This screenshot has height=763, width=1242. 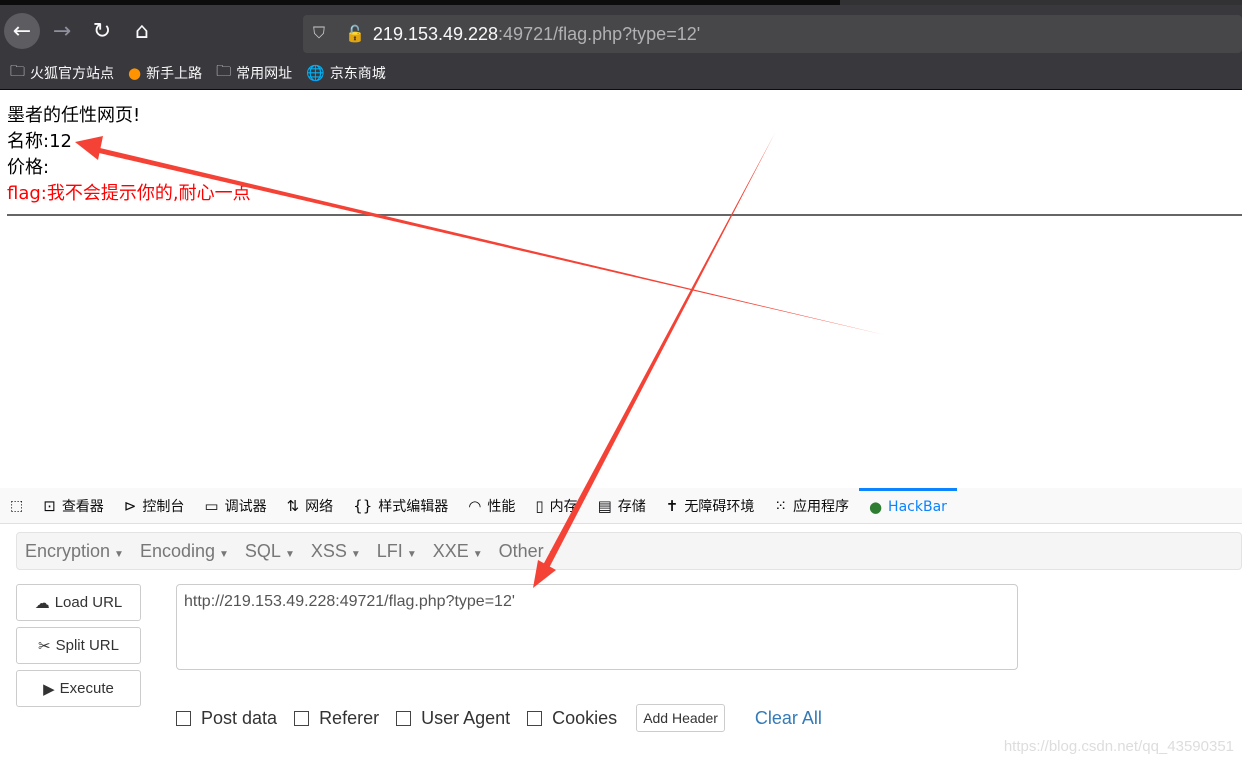 What do you see at coordinates (226, 718) in the screenshot?
I see `post-data-checkbox: Post data` at bounding box center [226, 718].